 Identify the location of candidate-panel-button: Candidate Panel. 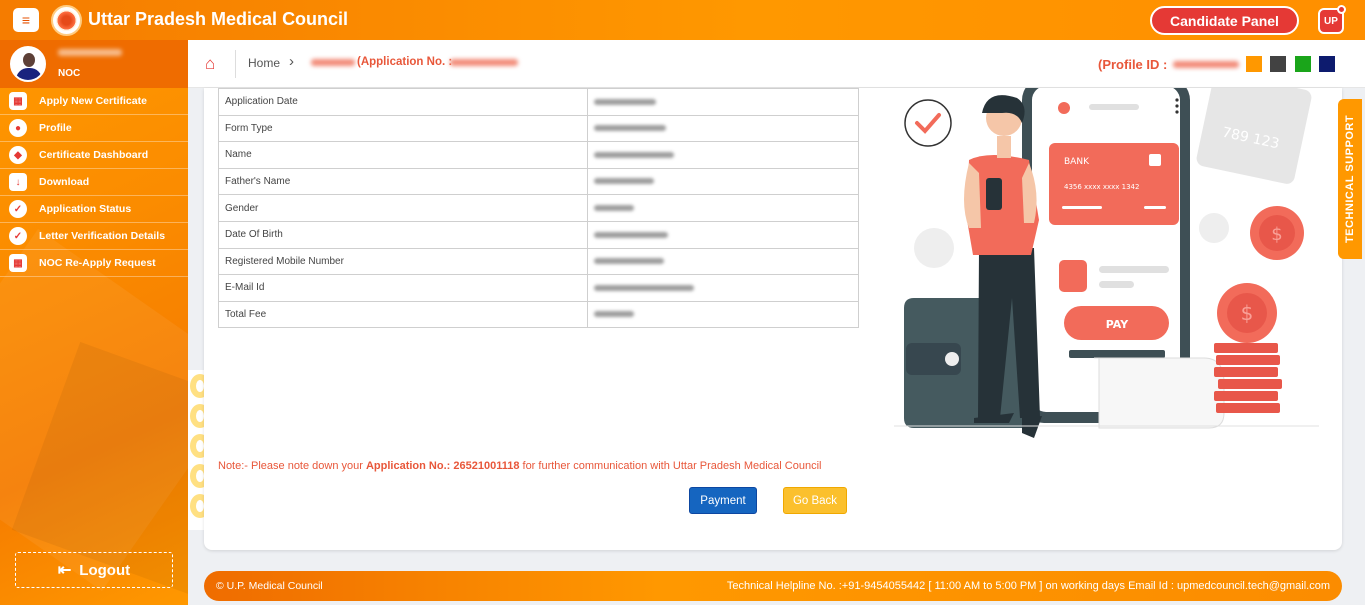
(1224, 20).